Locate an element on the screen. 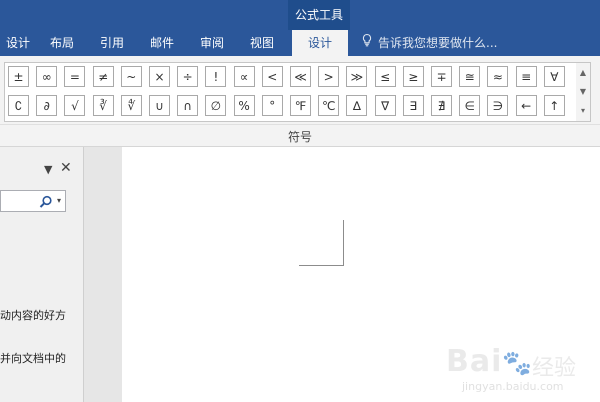 This screenshot has height=402, width=600. watermark-url: jingyan.baidu.com is located at coordinates (513, 386).